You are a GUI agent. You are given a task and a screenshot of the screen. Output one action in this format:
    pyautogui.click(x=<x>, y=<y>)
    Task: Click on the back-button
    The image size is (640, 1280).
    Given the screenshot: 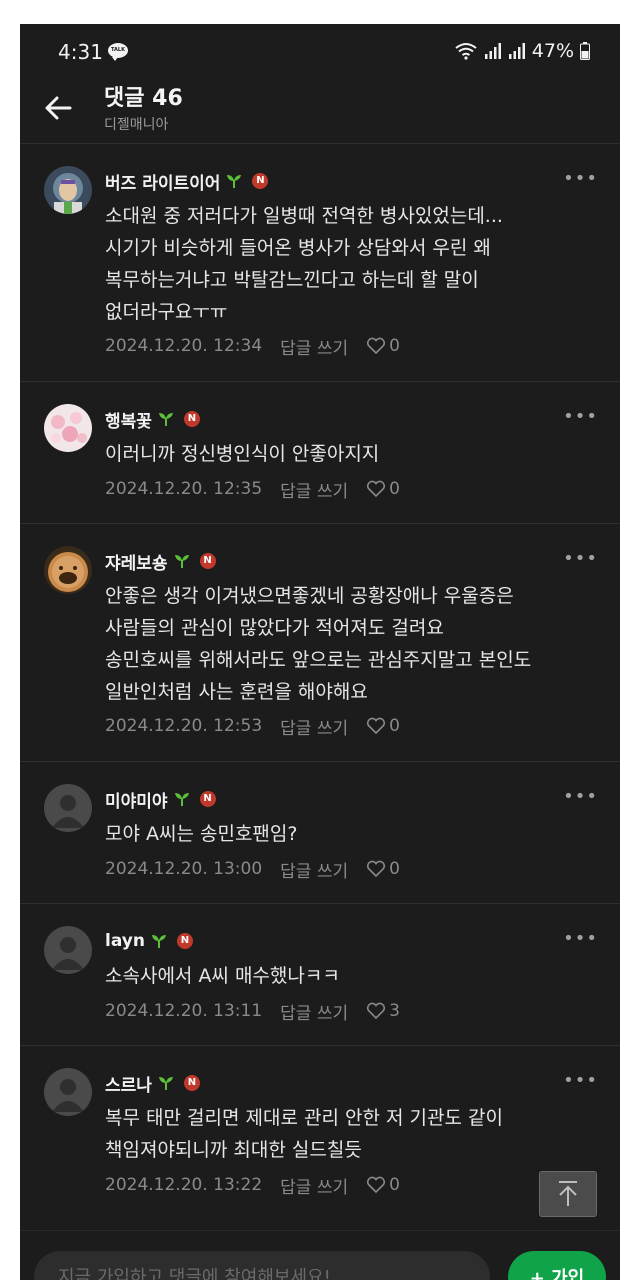 What is the action you would take?
    pyautogui.click(x=60, y=108)
    